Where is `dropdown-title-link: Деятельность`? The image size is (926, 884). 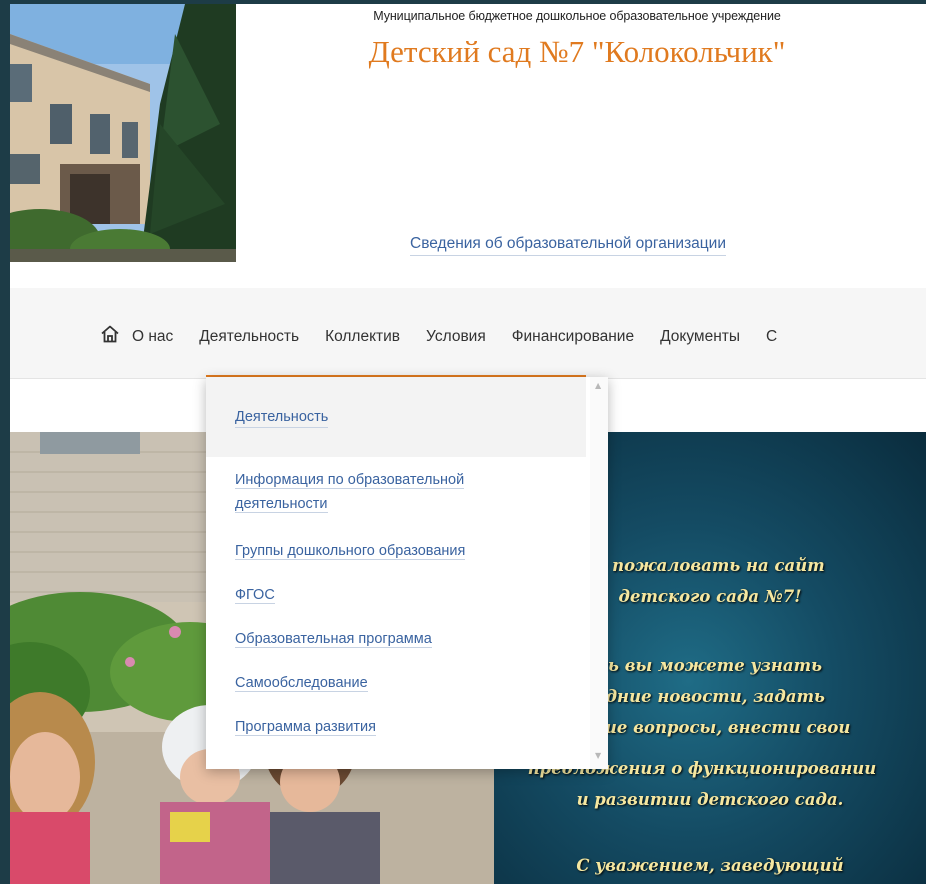 dropdown-title-link: Деятельность is located at coordinates (282, 418).